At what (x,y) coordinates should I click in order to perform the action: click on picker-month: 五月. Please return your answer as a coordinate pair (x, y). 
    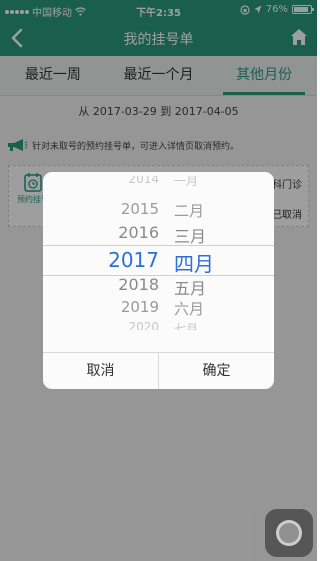
    Looking at the image, I should click on (190, 288).